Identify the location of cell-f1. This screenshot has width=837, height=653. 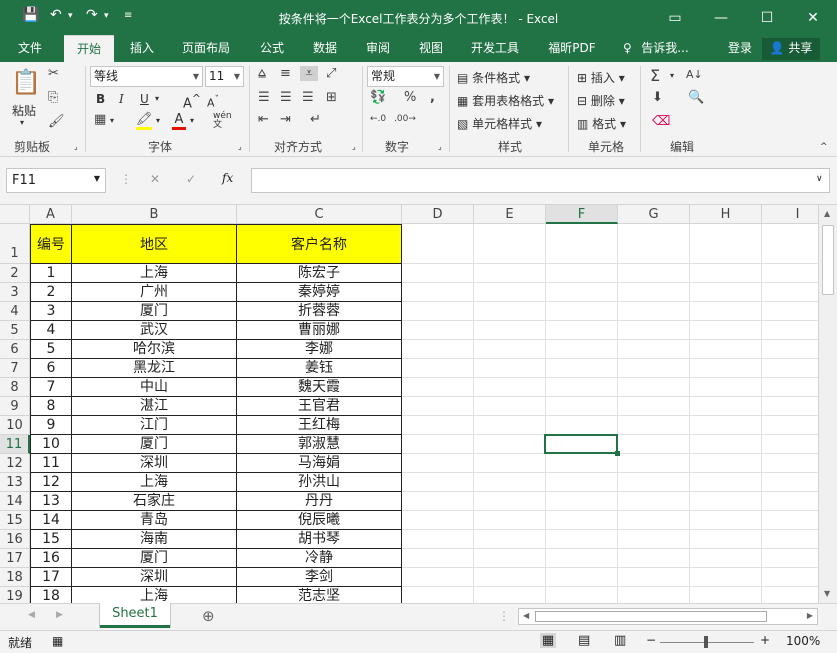
(582, 244).